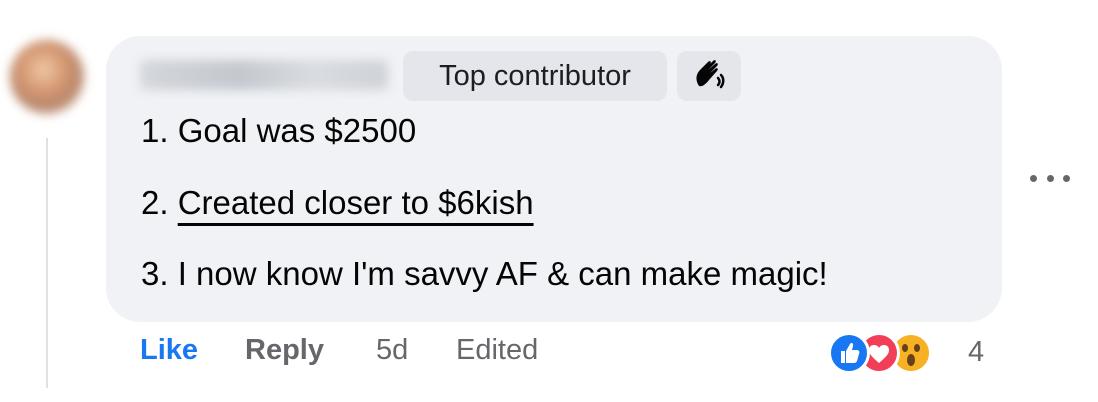 This screenshot has height=402, width=1098. I want to click on edited-label: Edited, so click(497, 350).